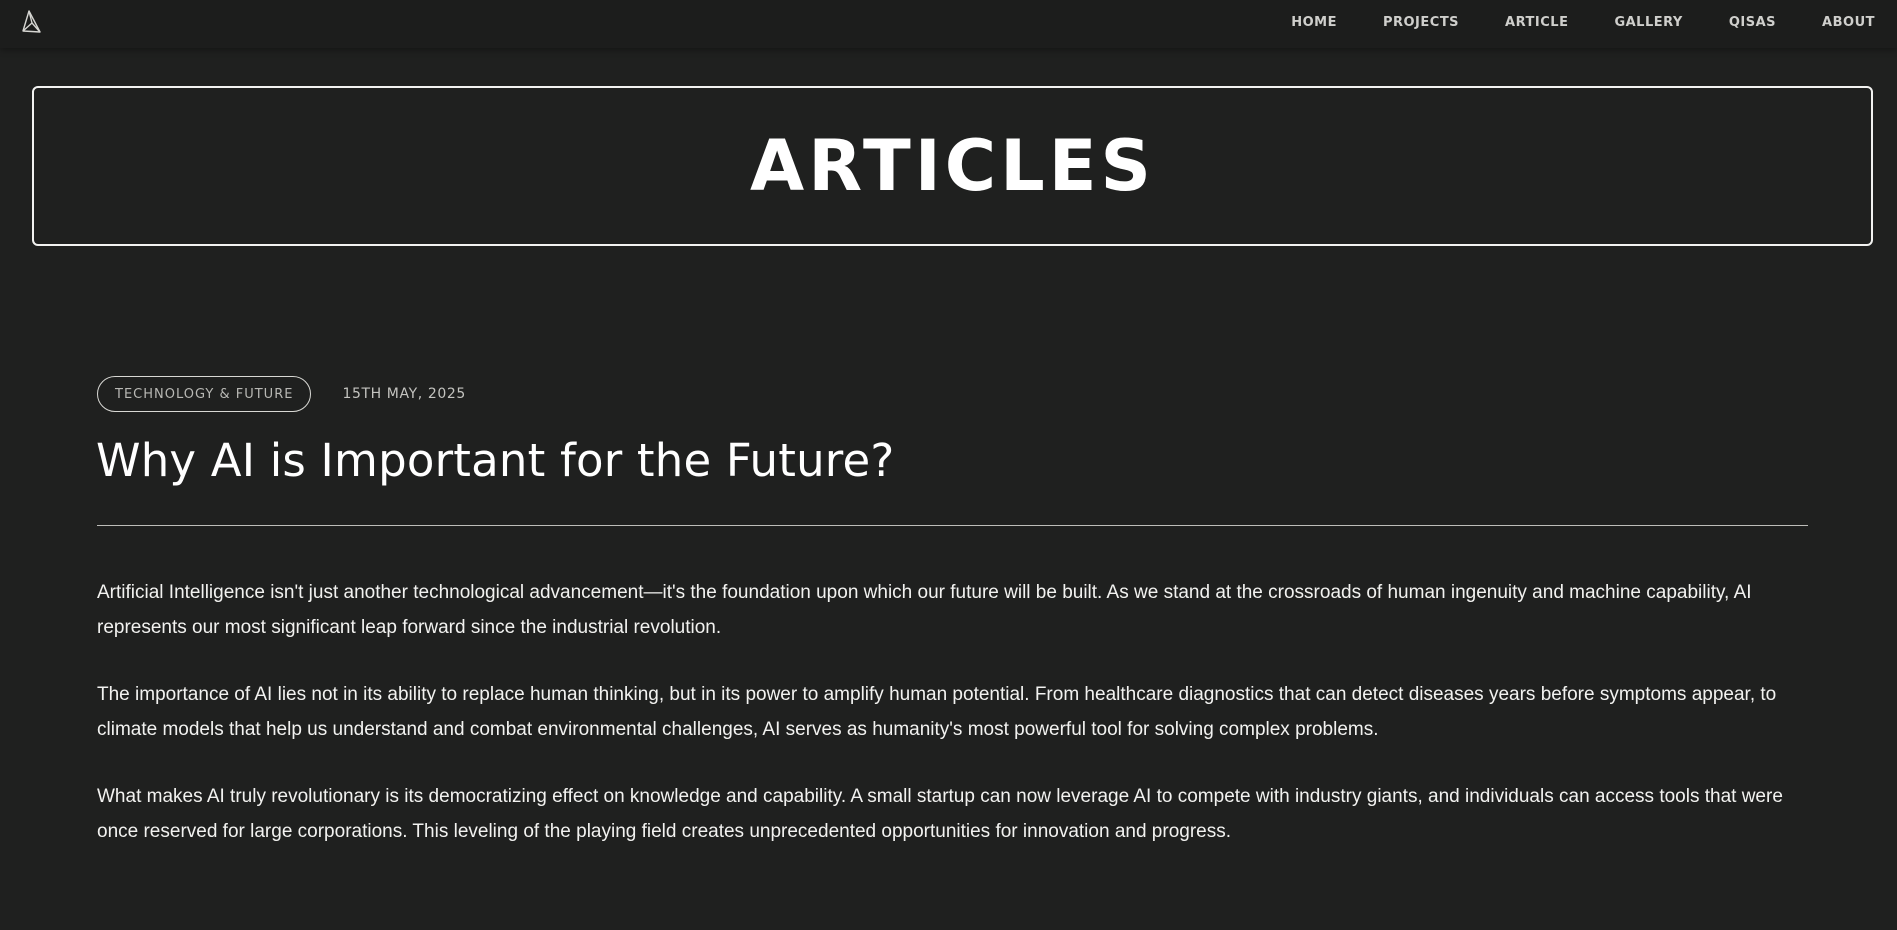 The height and width of the screenshot is (930, 1897). What do you see at coordinates (31, 22) in the screenshot?
I see `triangle-logo-icon` at bounding box center [31, 22].